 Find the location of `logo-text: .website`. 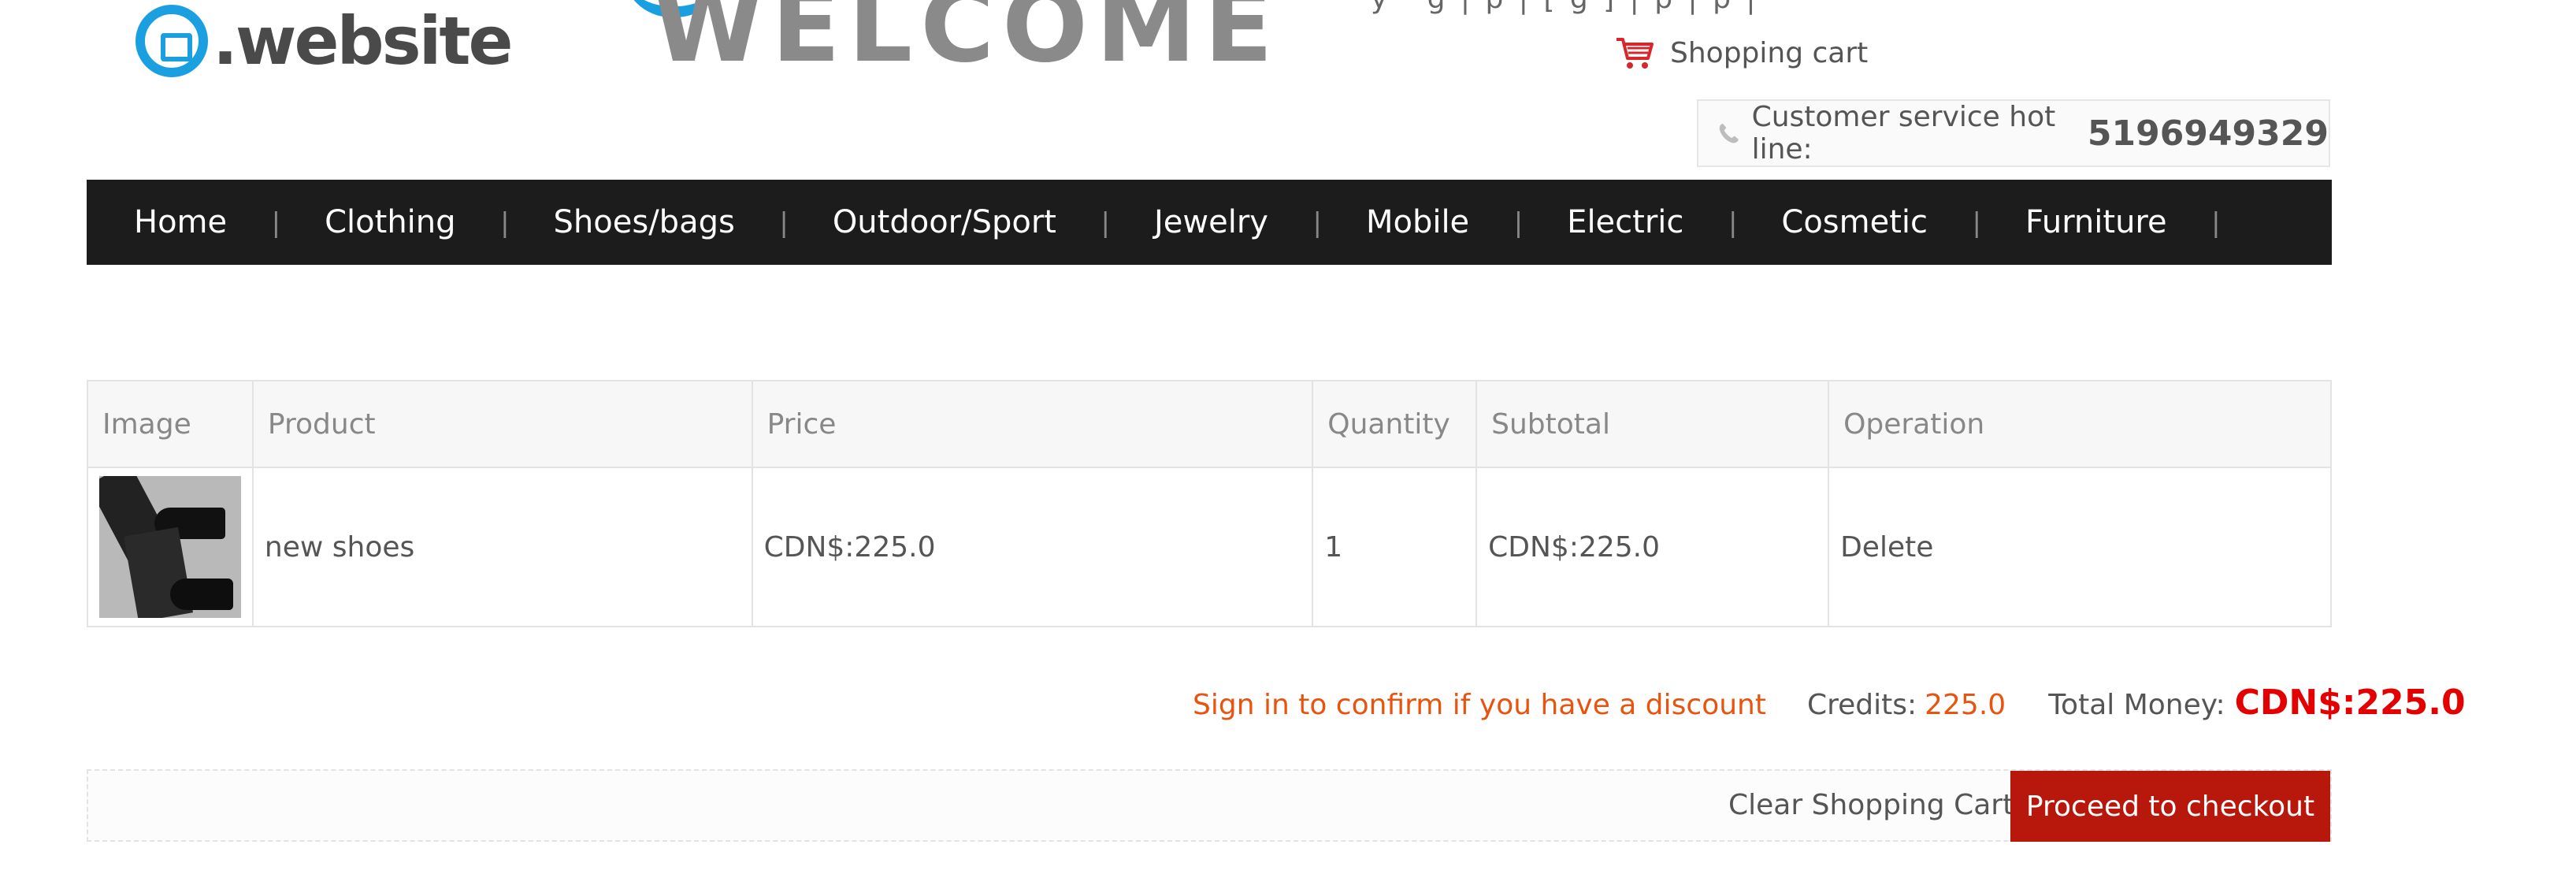

logo-text: .website is located at coordinates (363, 41).